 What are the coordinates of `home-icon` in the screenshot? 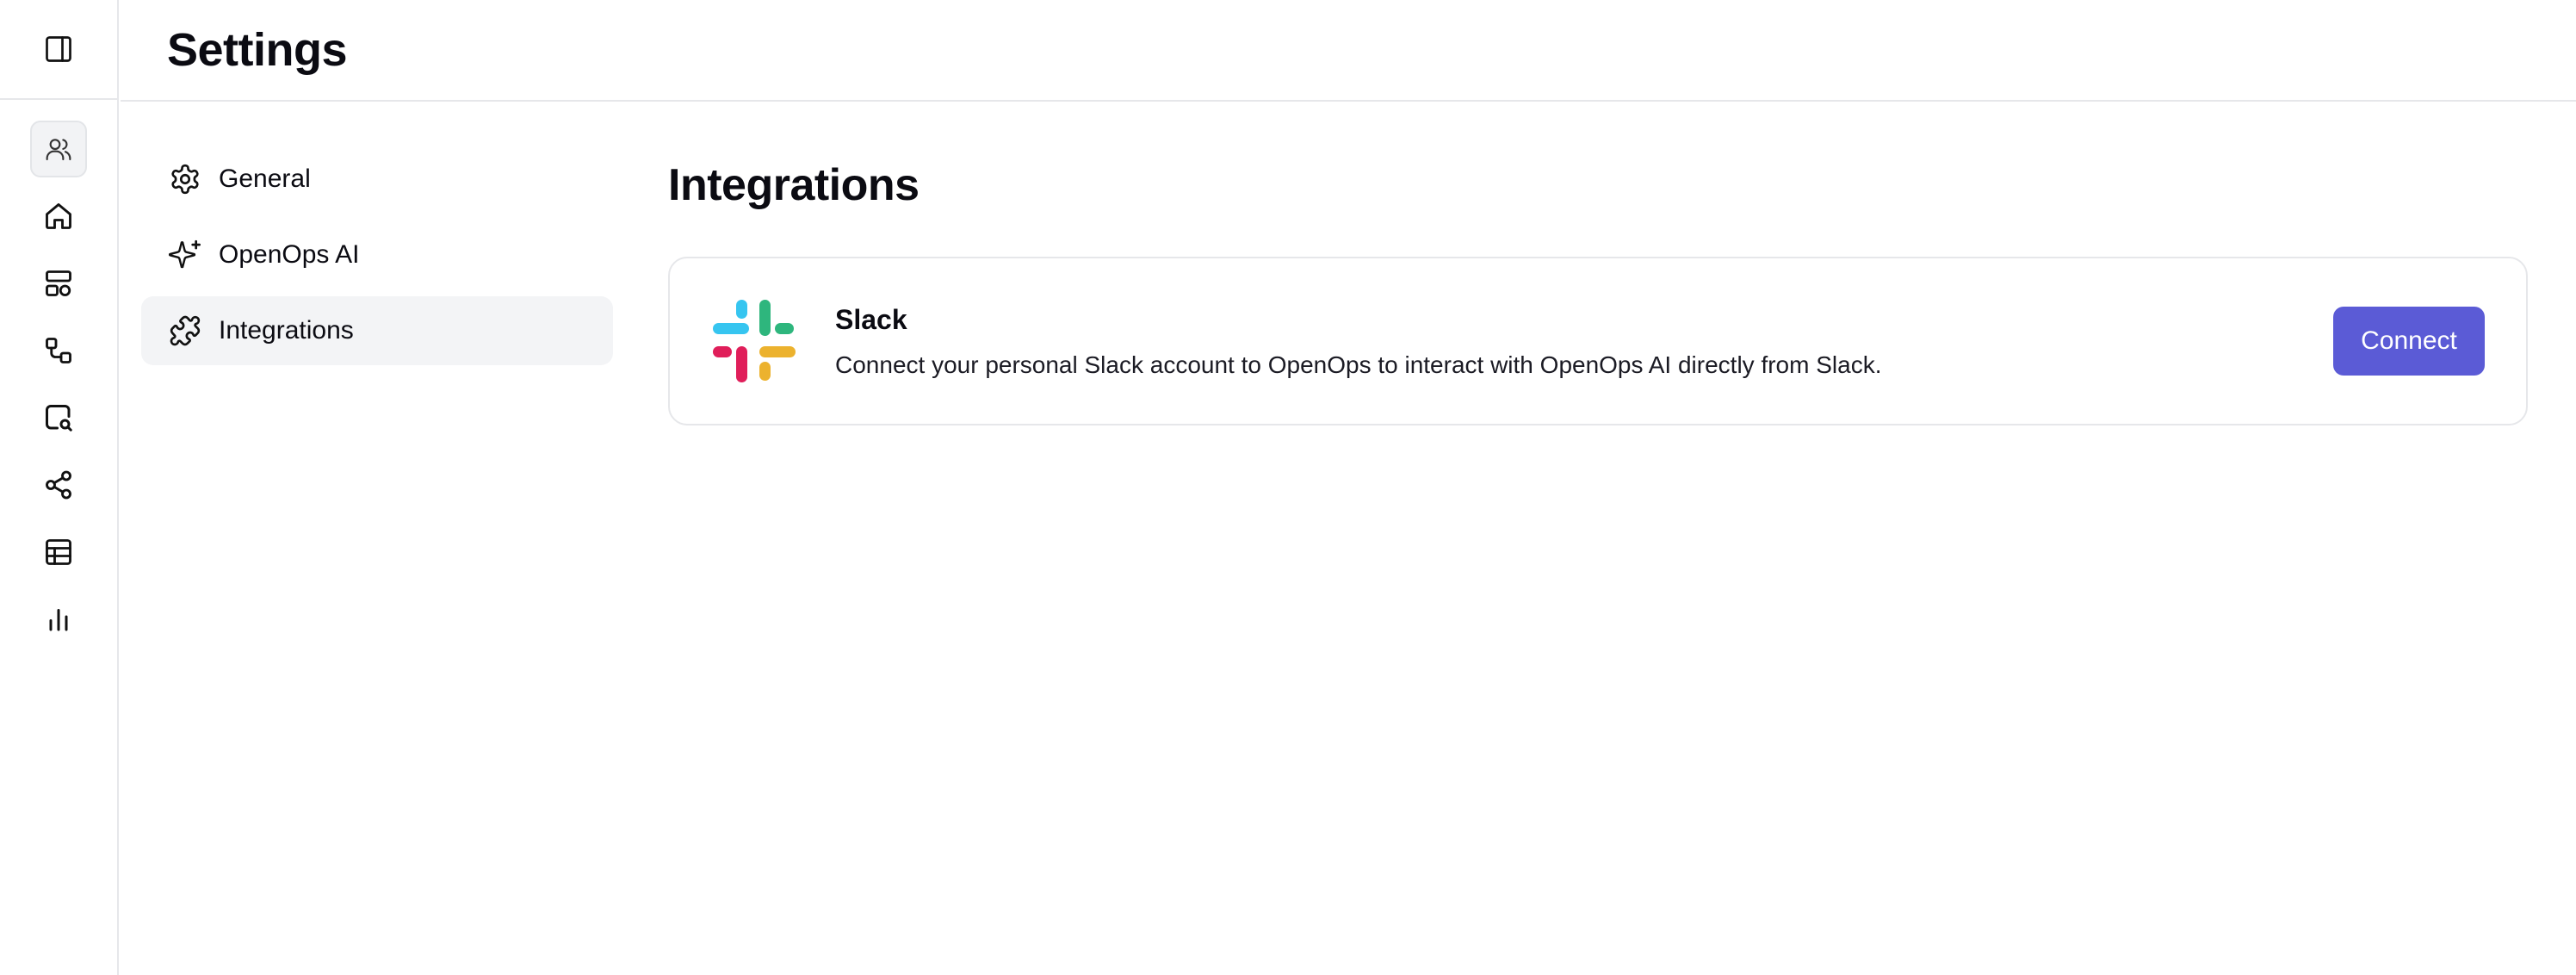 It's located at (59, 216).